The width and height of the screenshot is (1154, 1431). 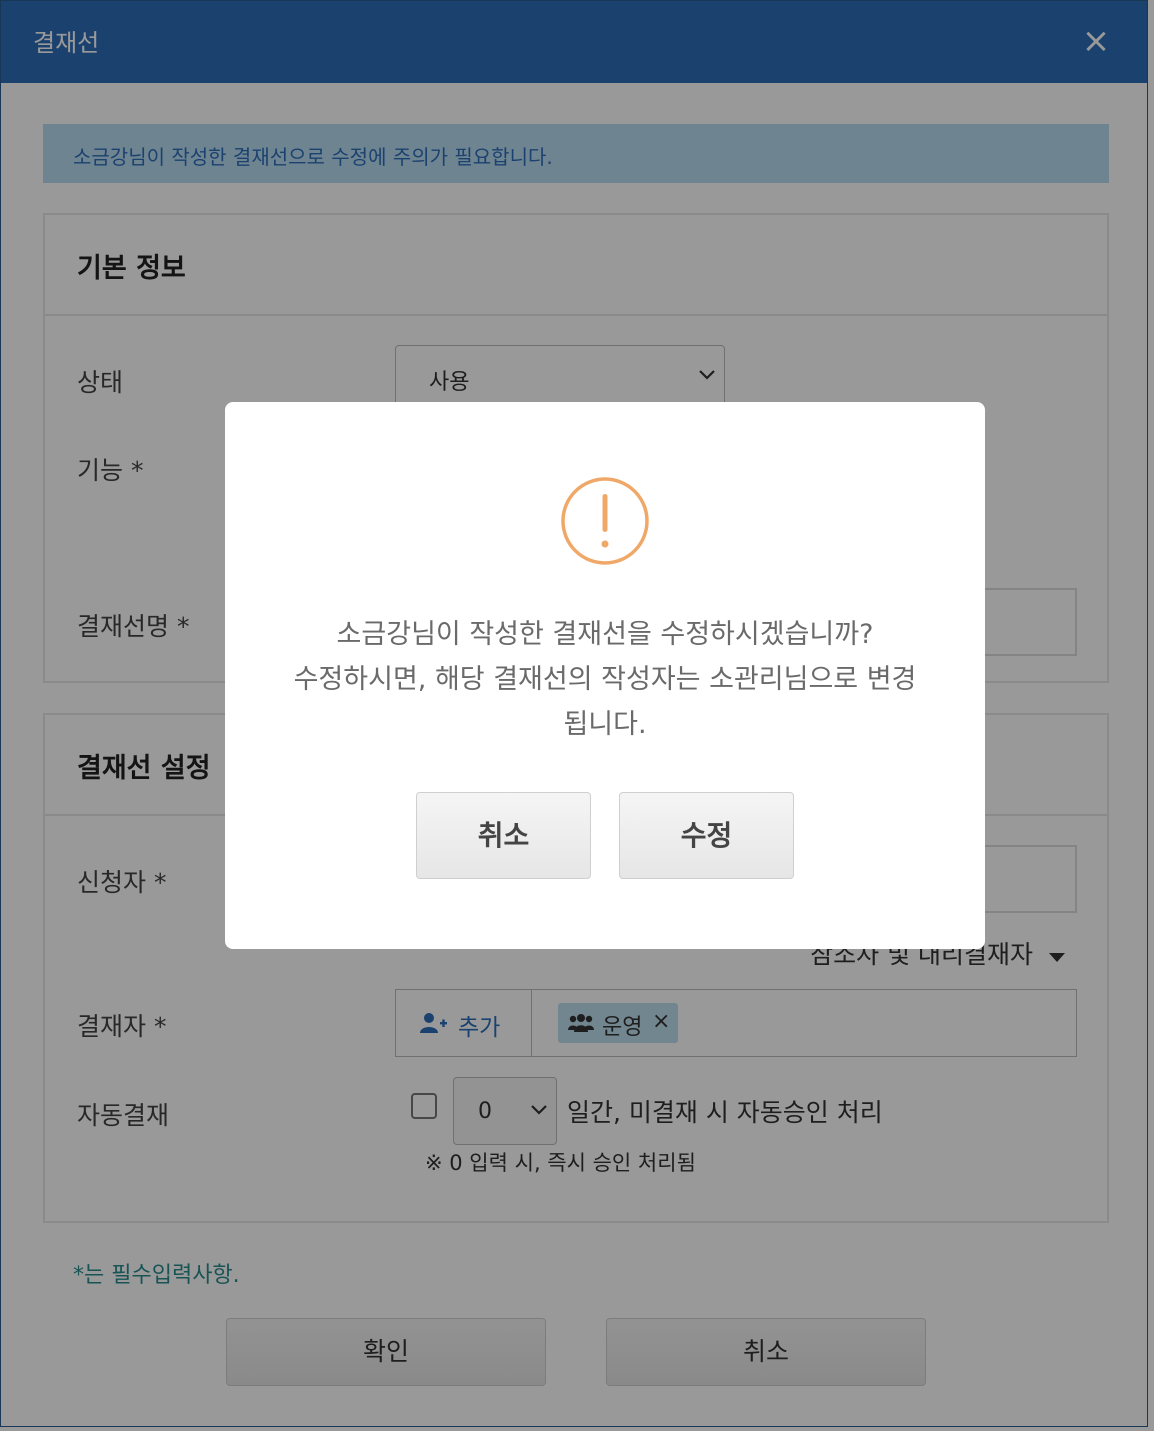 What do you see at coordinates (706, 835) in the screenshot?
I see `dialog-edit-button: 수정` at bounding box center [706, 835].